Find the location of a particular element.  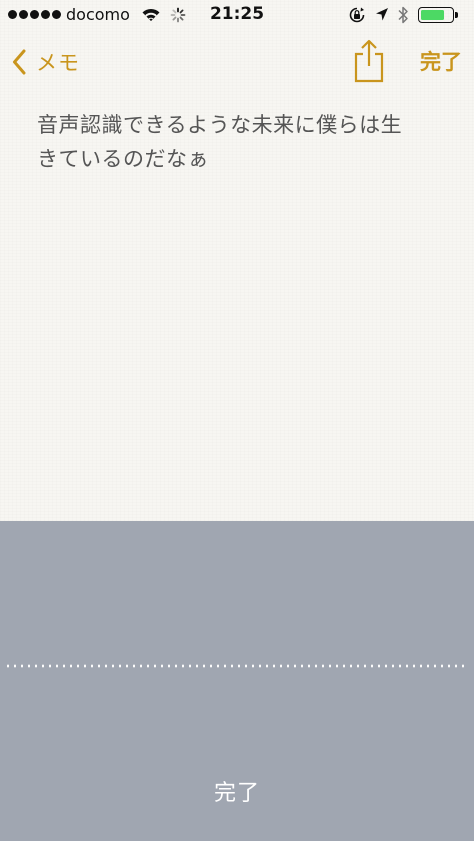

chevron-left-icon is located at coordinates (19, 62).